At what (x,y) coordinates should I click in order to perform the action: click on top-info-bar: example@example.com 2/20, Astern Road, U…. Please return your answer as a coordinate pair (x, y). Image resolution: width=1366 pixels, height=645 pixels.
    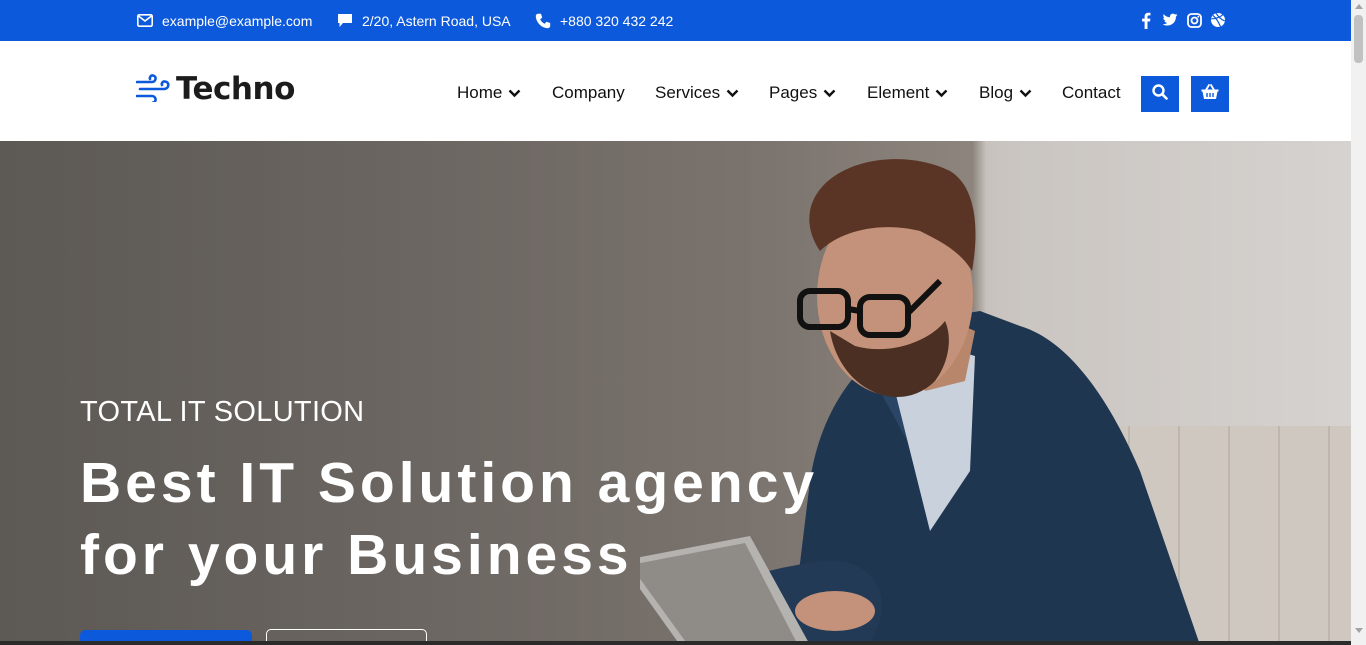
    Looking at the image, I should click on (675, 20).